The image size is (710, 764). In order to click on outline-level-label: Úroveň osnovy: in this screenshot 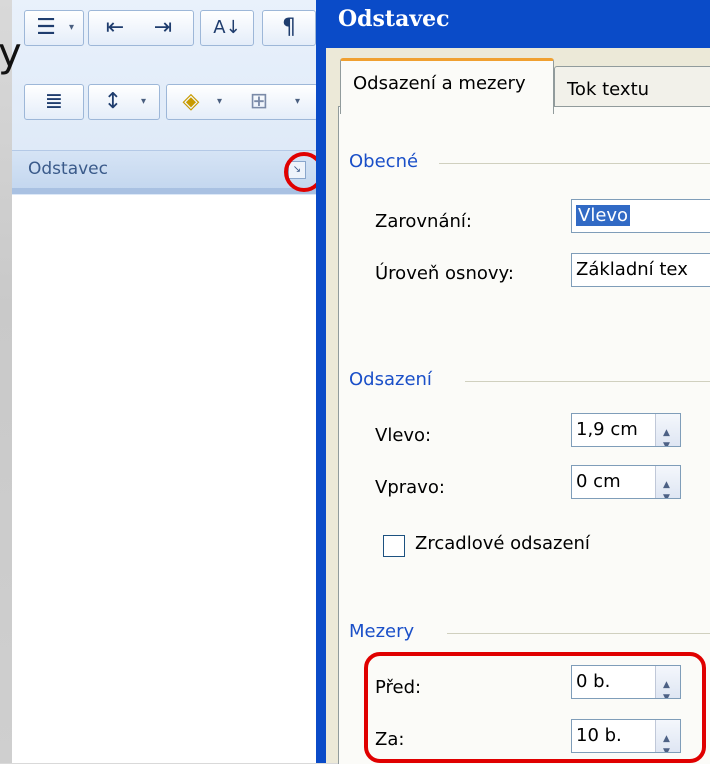, I will do `click(444, 273)`.